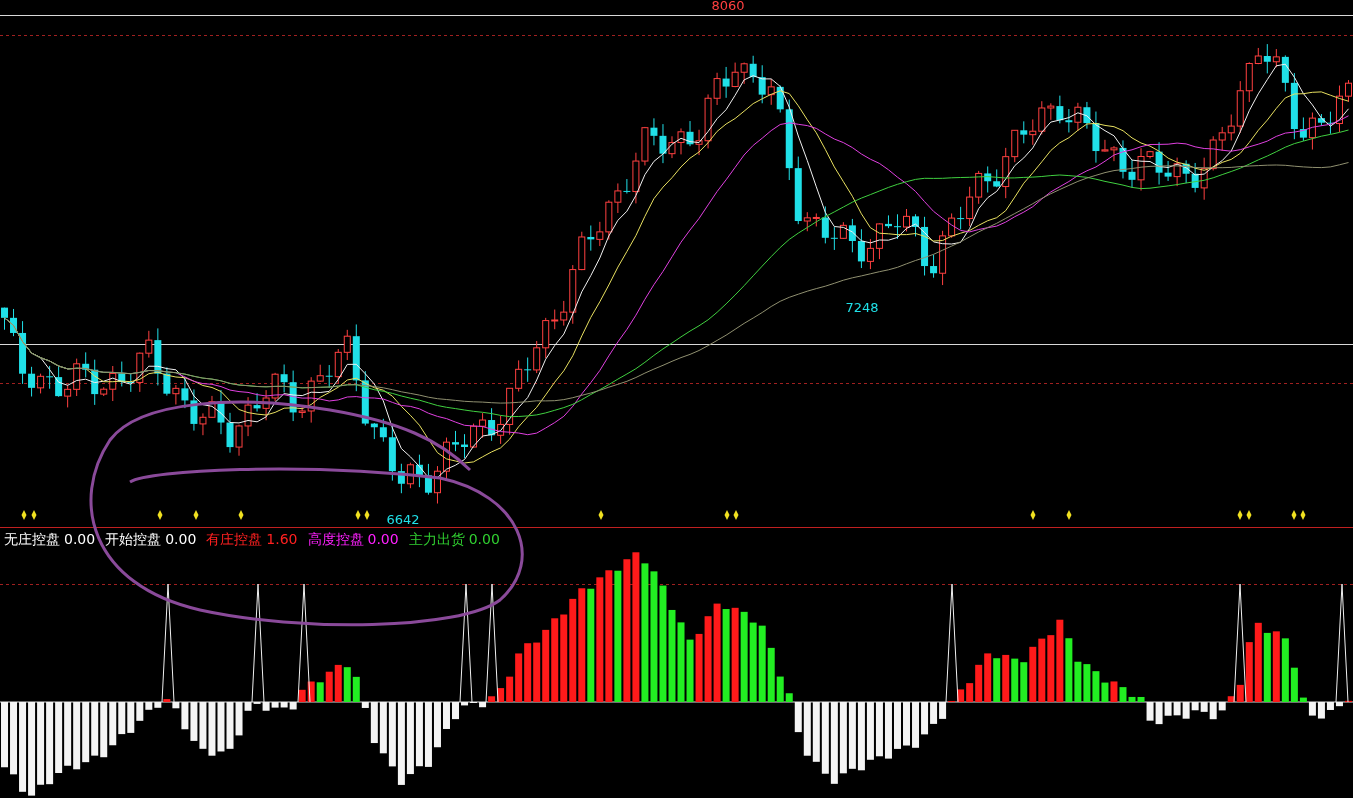 This screenshot has width=1353, height=798. I want to click on indicator-name: 高度控盘, so click(335, 539).